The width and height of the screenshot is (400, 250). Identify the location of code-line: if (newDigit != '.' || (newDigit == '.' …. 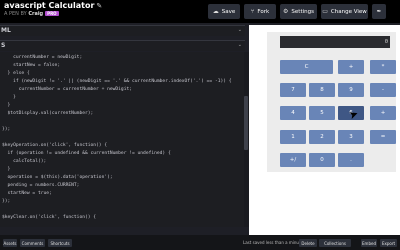
(117, 81).